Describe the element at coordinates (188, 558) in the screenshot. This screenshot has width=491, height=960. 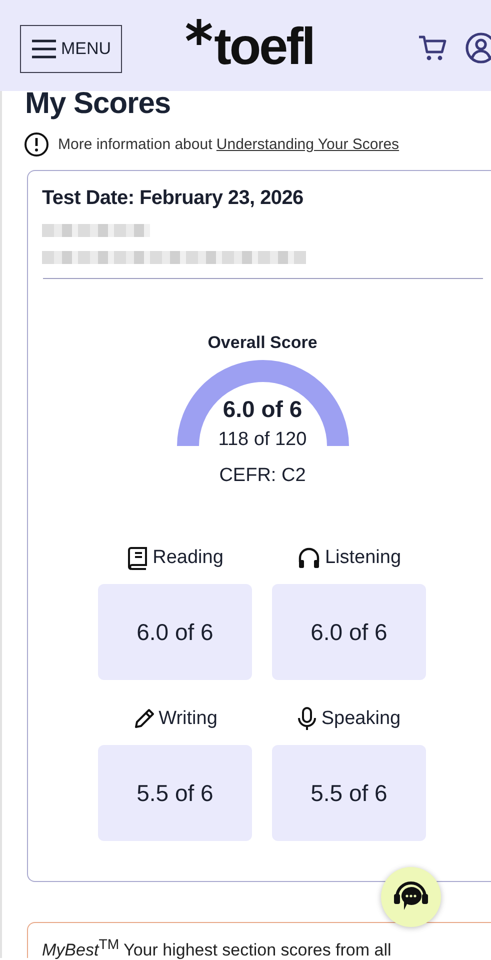
I see `section-name: Reading` at that location.